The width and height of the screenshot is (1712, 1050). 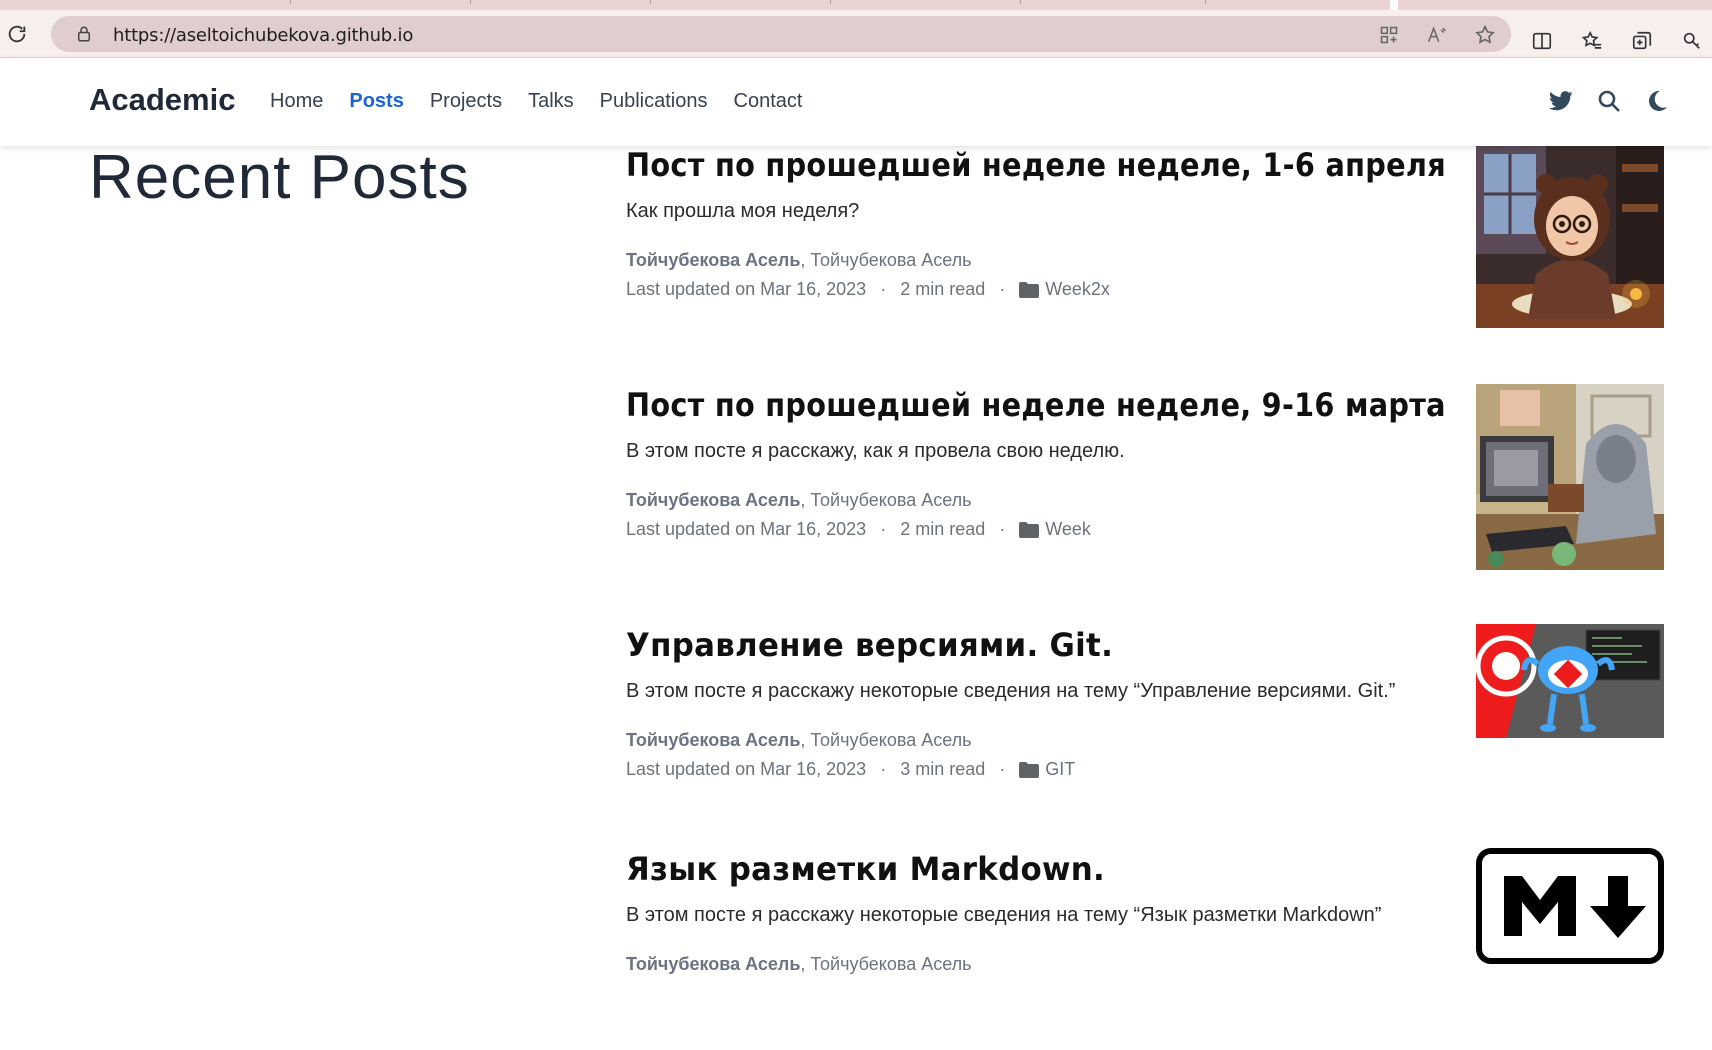 I want to click on browser-toolbar: https://aseltoichubekova.github.io, so click(x=856, y=34).